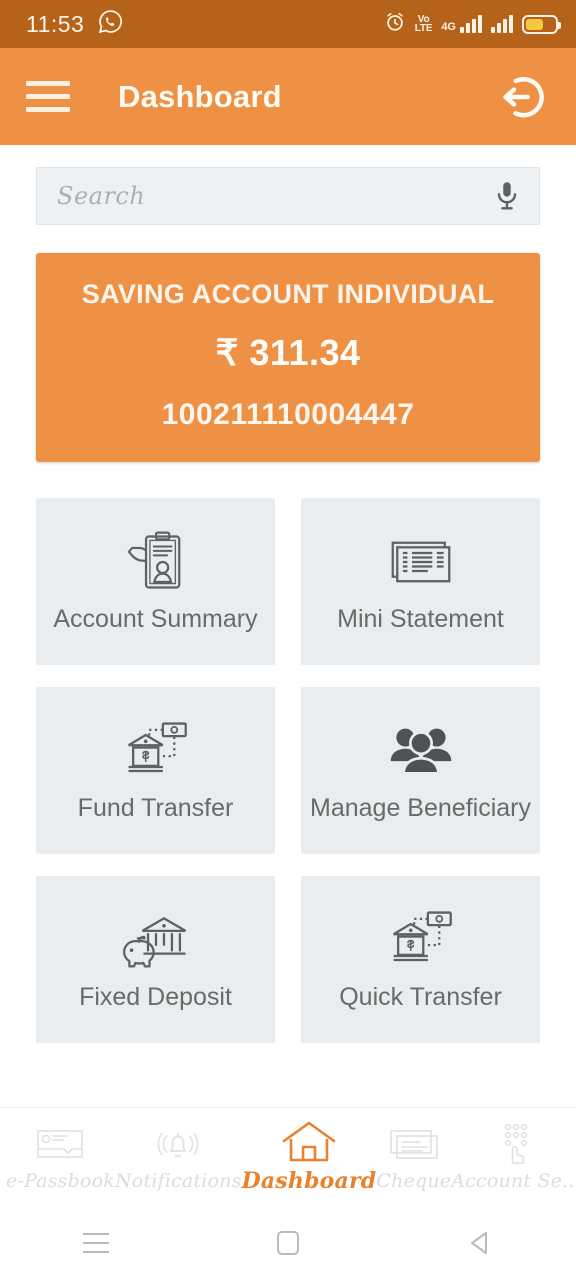 The width and height of the screenshot is (576, 1280). What do you see at coordinates (541, 24) in the screenshot?
I see `battery-icon` at bounding box center [541, 24].